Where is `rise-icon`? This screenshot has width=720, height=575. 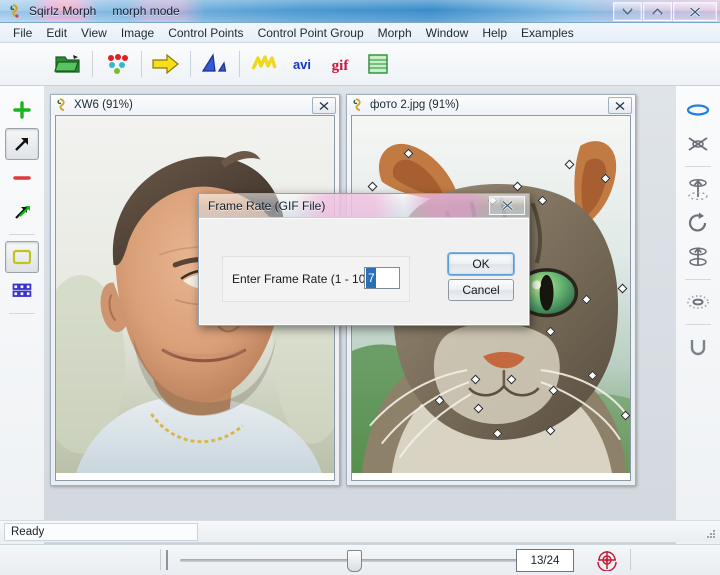
rise-icon is located at coordinates (698, 189).